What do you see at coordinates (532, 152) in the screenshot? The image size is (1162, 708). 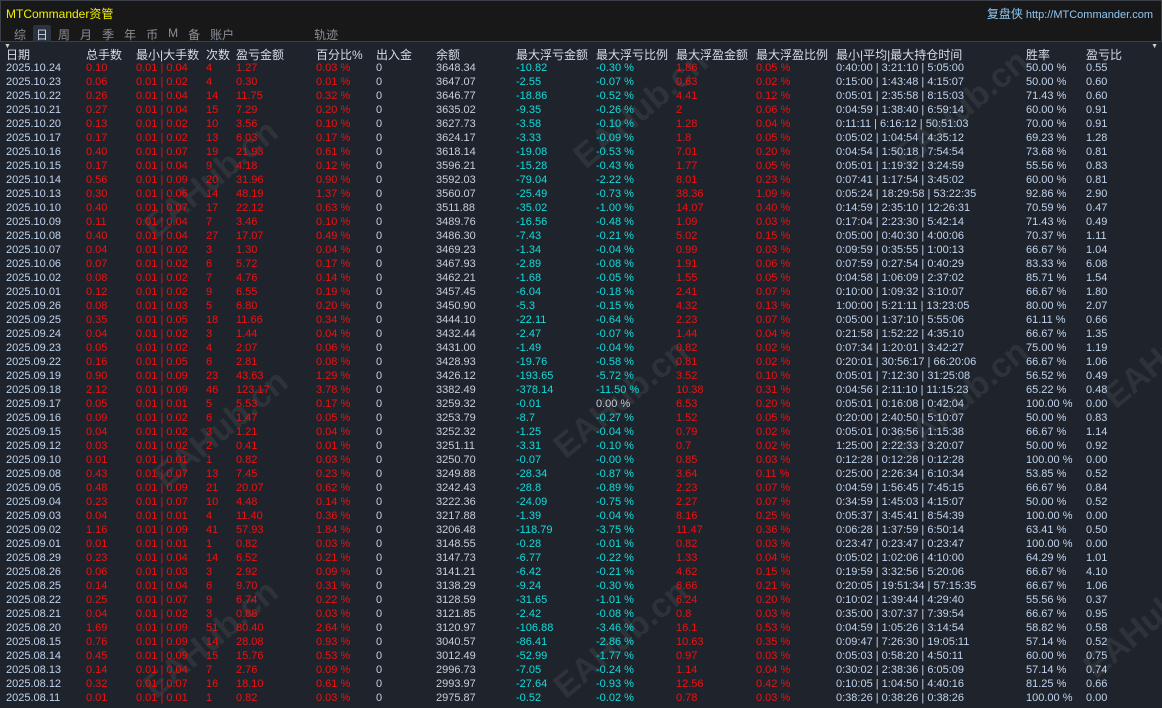 I see `cell-max-floating-loss: -19.08` at bounding box center [532, 152].